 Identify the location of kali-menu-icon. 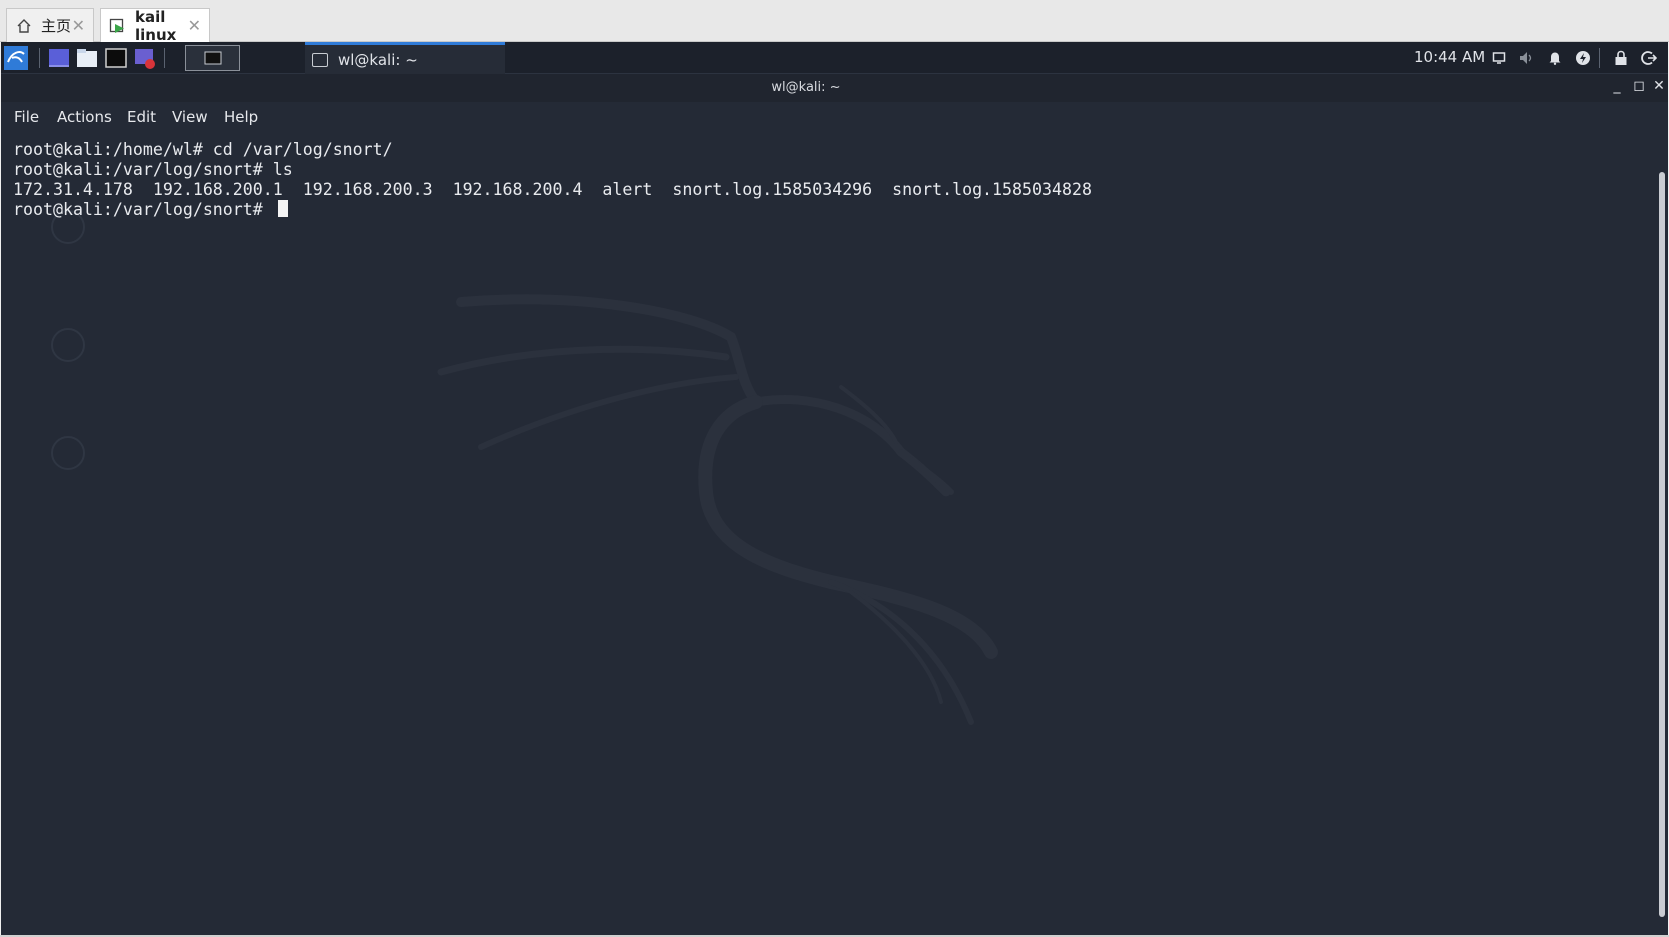
(16, 58).